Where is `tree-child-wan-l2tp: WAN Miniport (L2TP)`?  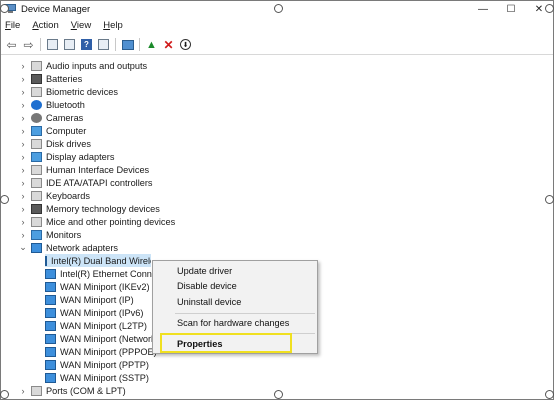
tree-child-wan-l2tp: WAN Miniport (L2TP) is located at coordinates (96, 325).